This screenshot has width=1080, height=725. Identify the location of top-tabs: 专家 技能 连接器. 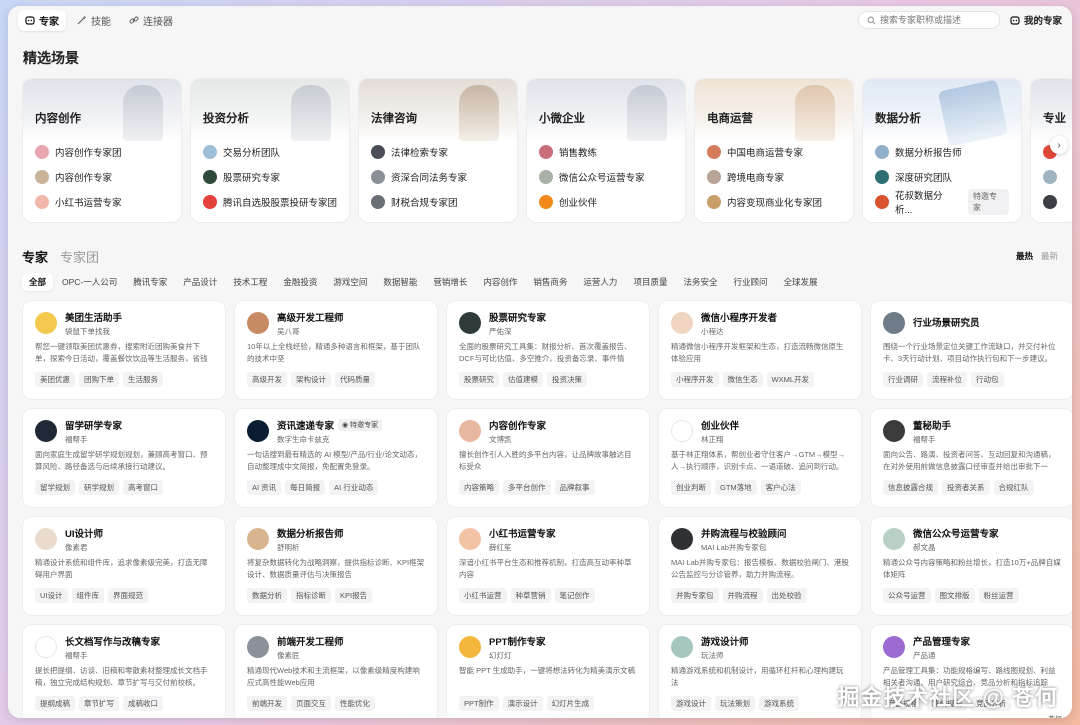
(99, 20).